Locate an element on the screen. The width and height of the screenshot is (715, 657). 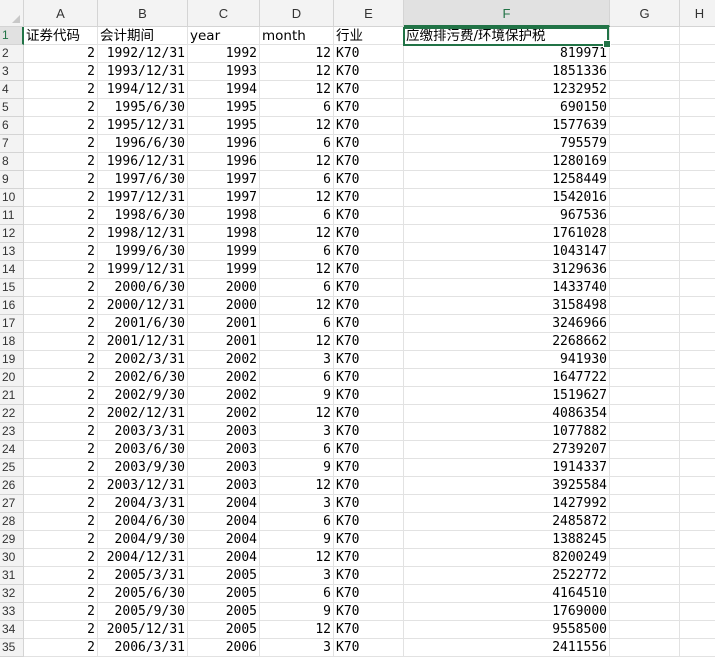
cell-a10: 2 is located at coordinates (61, 198).